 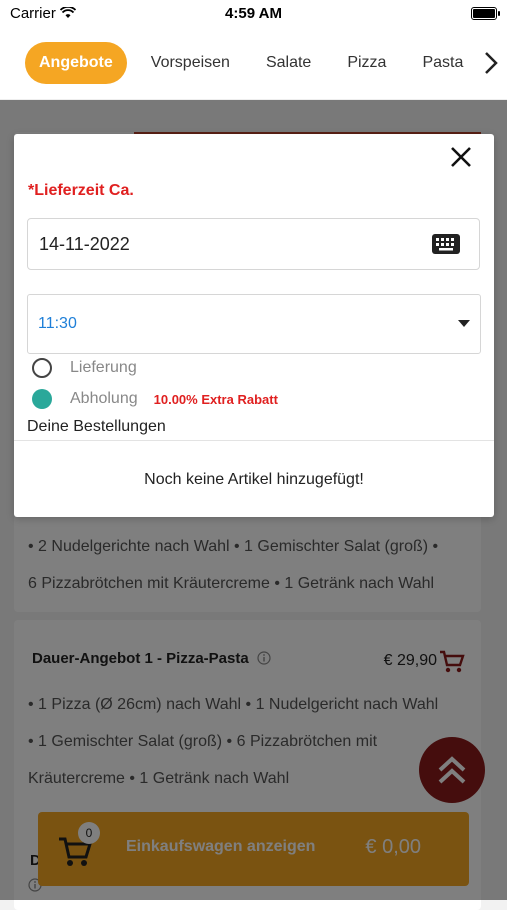 I want to click on category-tab-vorspeisen: Vorspeisen, so click(x=190, y=63).